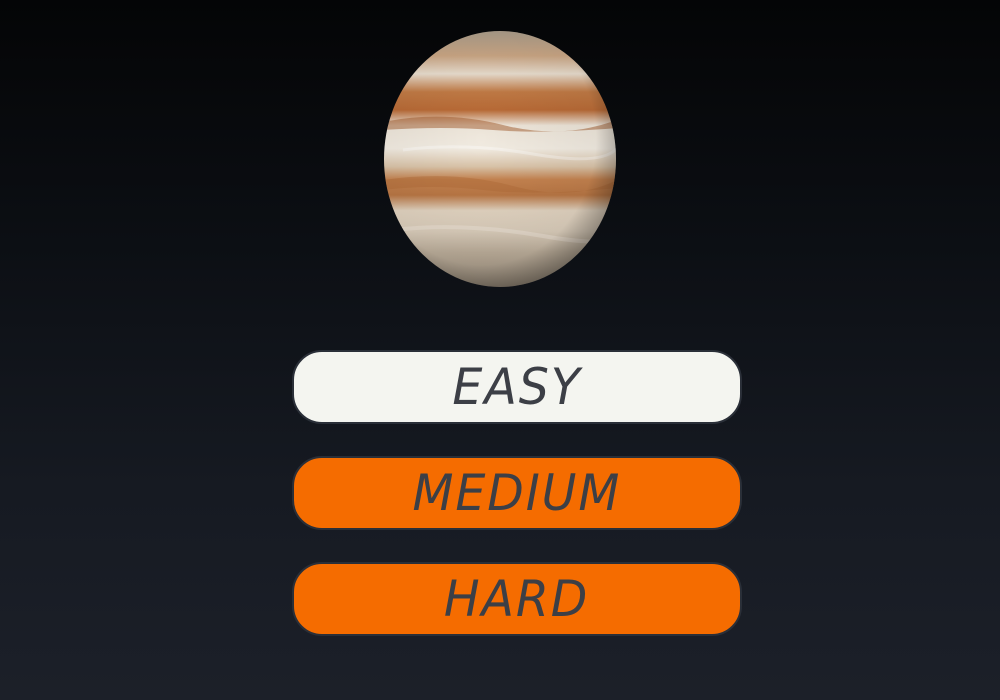 Image resolution: width=1000 pixels, height=700 pixels. Describe the element at coordinates (500, 159) in the screenshot. I see `jupiter-planet-icon` at that location.